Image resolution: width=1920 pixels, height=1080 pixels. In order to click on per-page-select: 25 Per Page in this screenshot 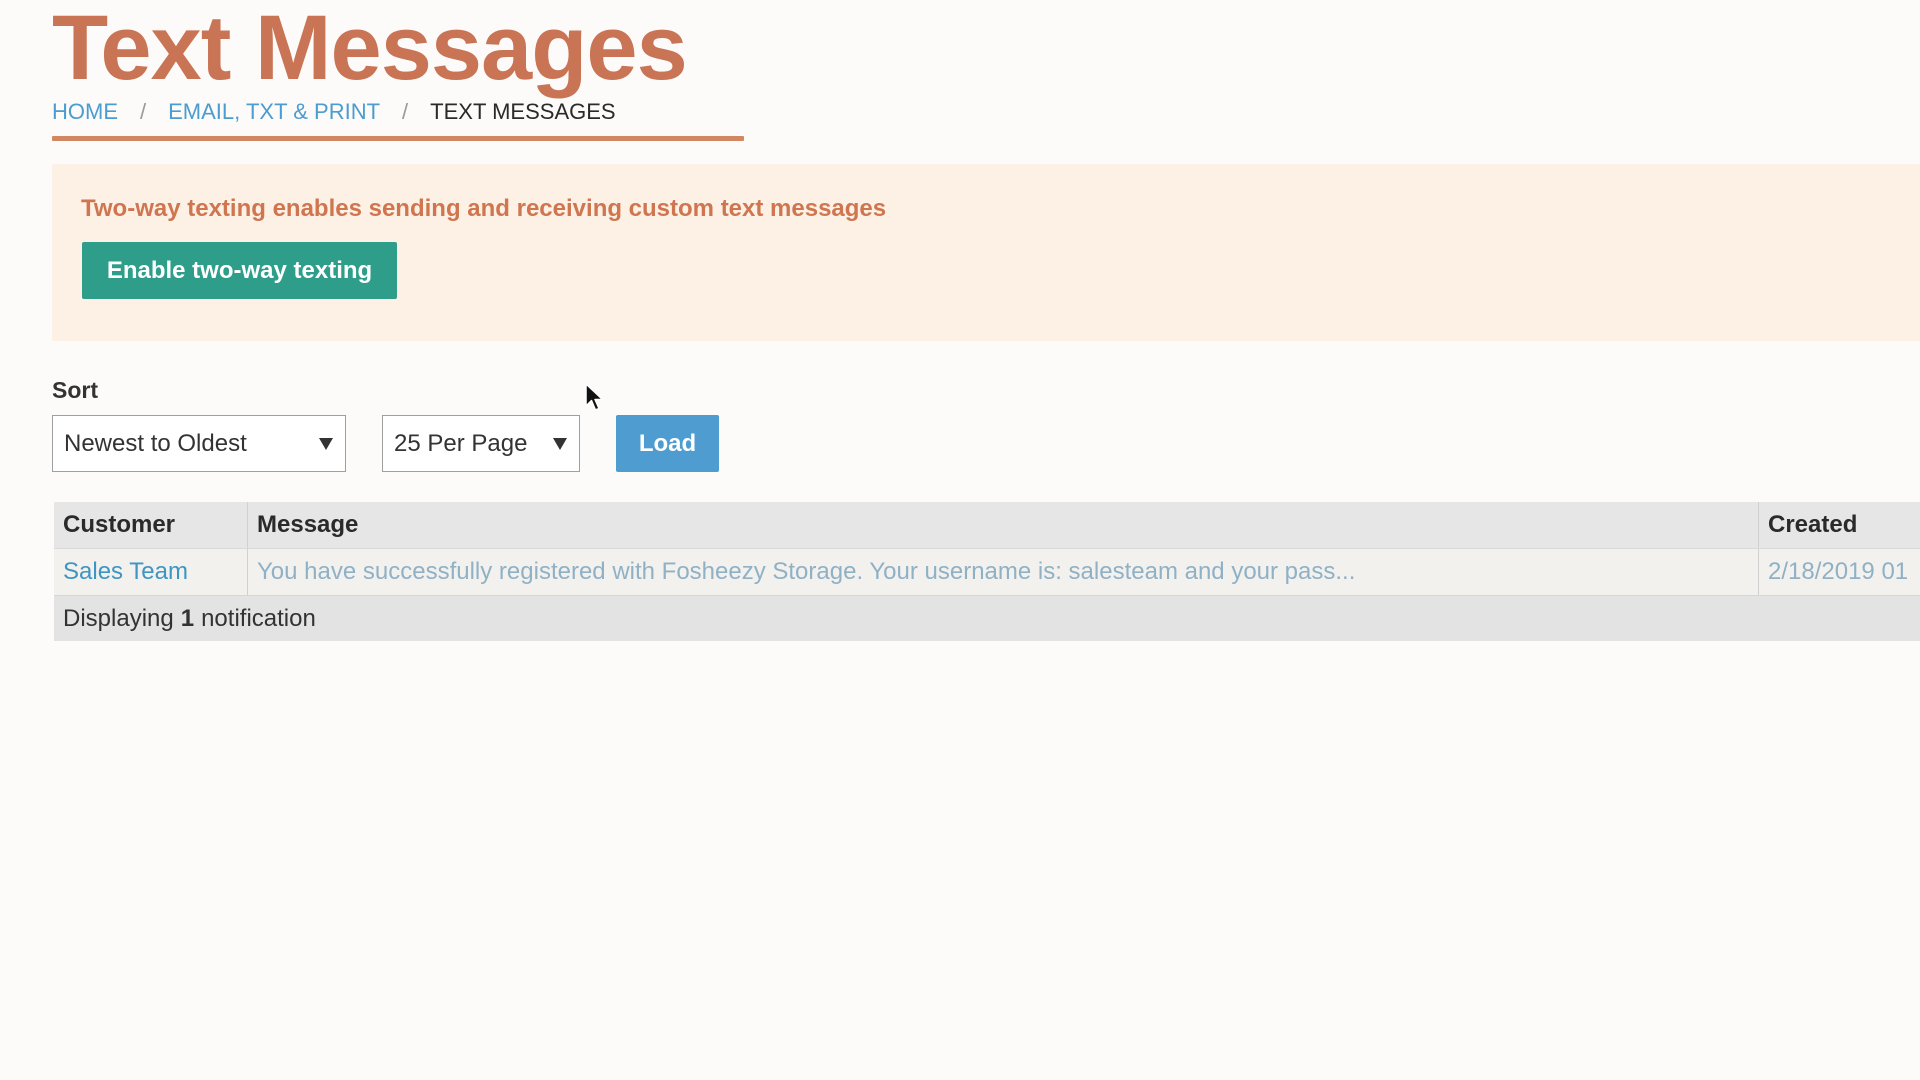, I will do `click(481, 443)`.